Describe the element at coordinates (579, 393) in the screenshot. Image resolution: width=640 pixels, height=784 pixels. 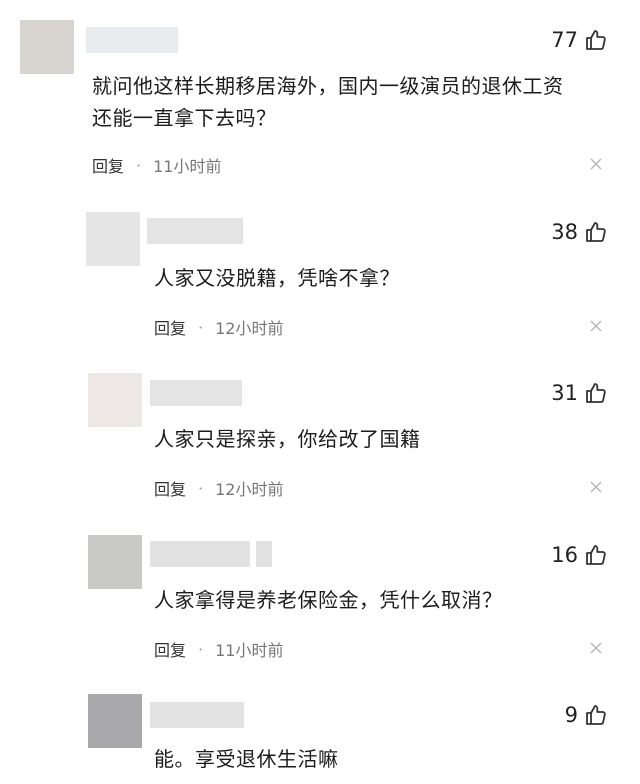
I see `like-button: 31` at that location.